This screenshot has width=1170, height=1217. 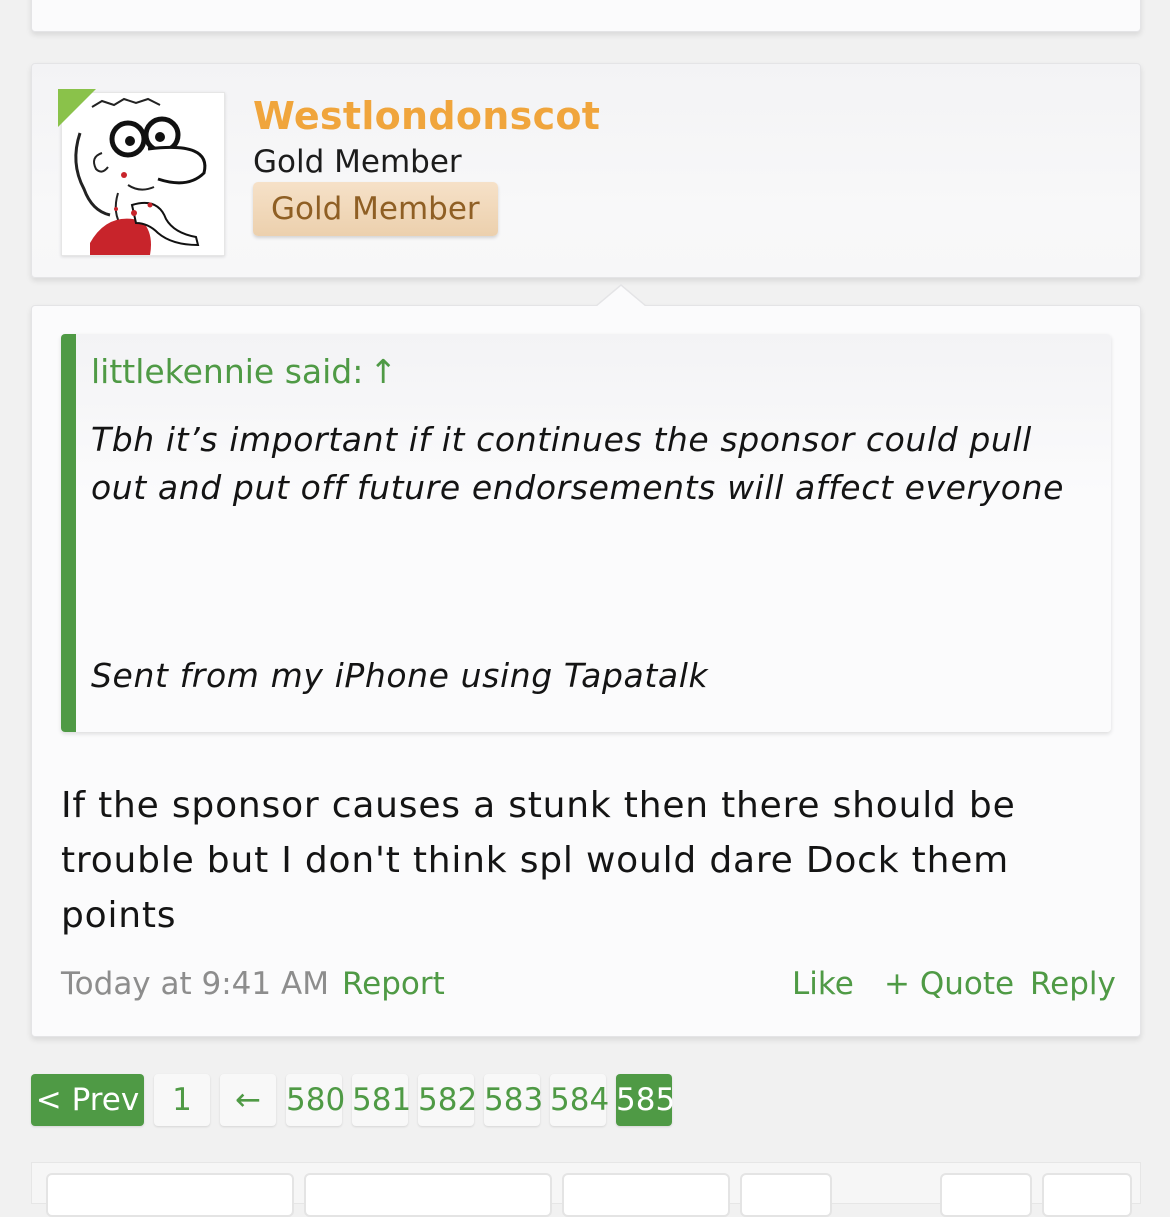 What do you see at coordinates (375, 209) in the screenshot?
I see `user-banner-badge: Gold Member` at bounding box center [375, 209].